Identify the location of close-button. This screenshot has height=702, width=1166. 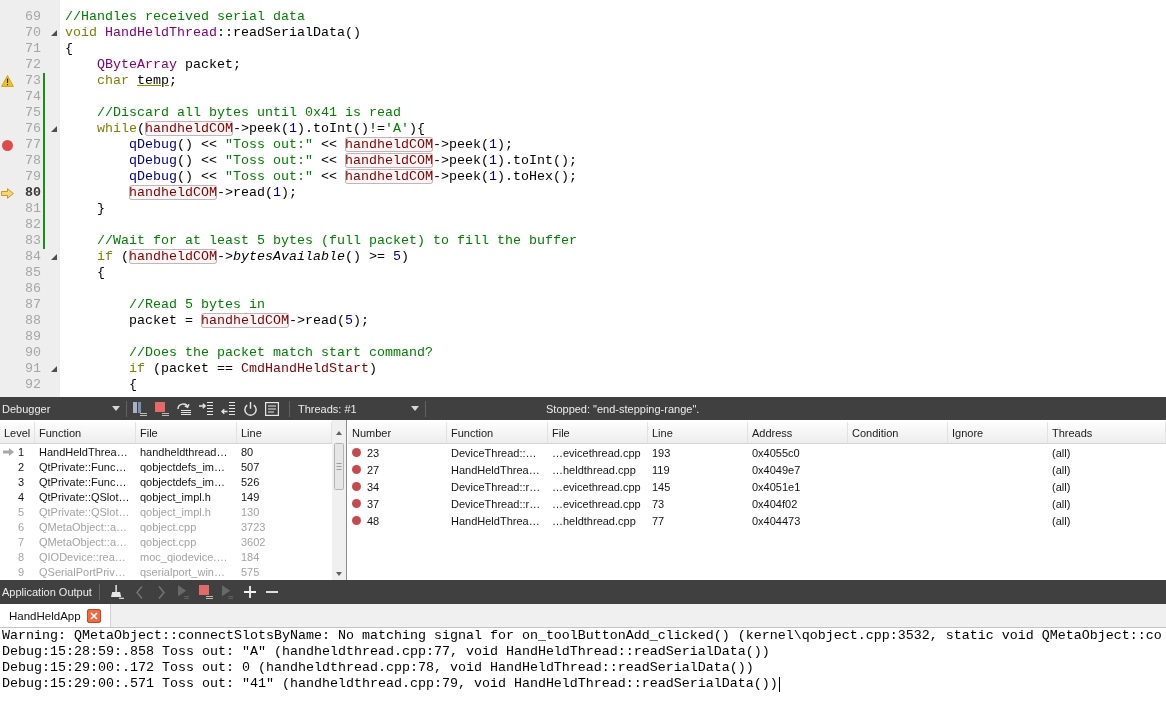
(93, 615).